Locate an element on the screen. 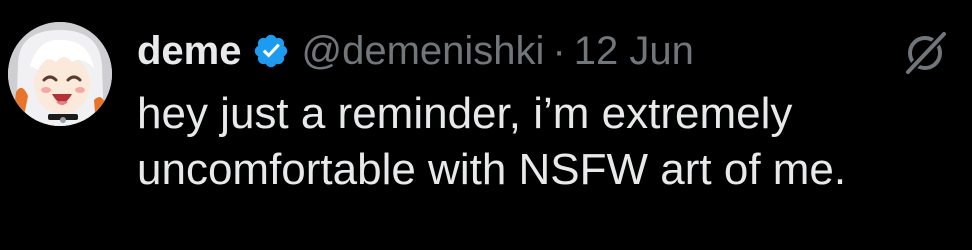  post-text-line: hey just a reminder, i’m extremely is located at coordinates (465, 113).